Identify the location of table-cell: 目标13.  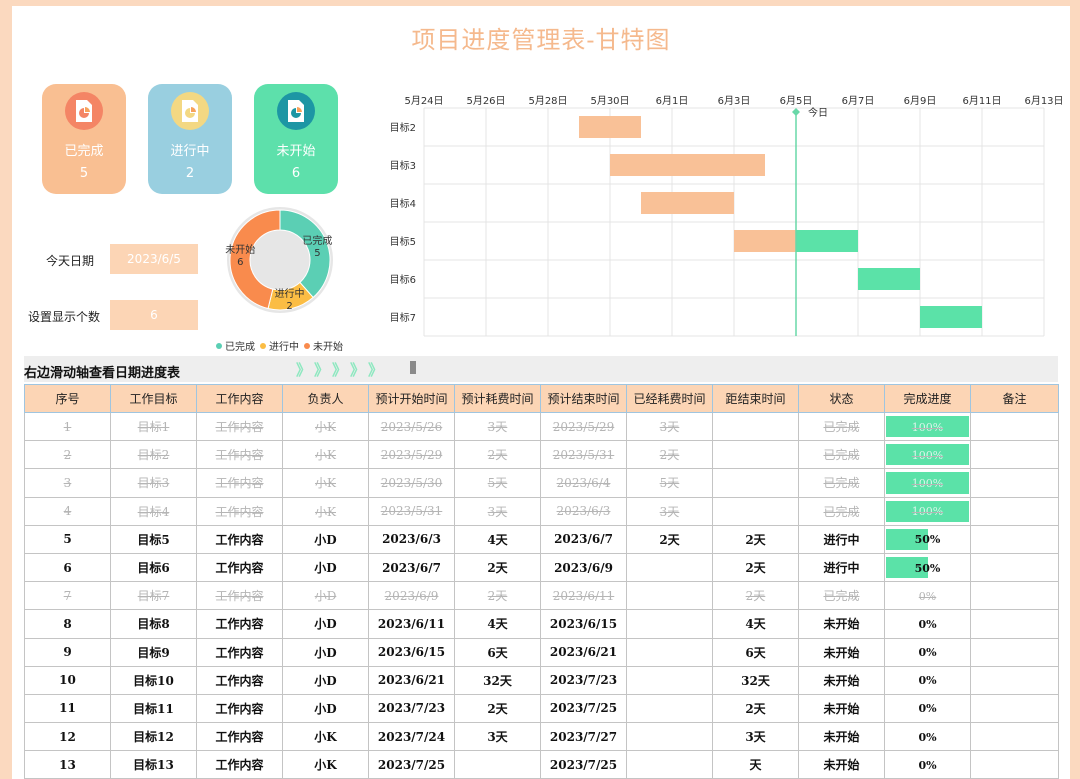
(153, 764).